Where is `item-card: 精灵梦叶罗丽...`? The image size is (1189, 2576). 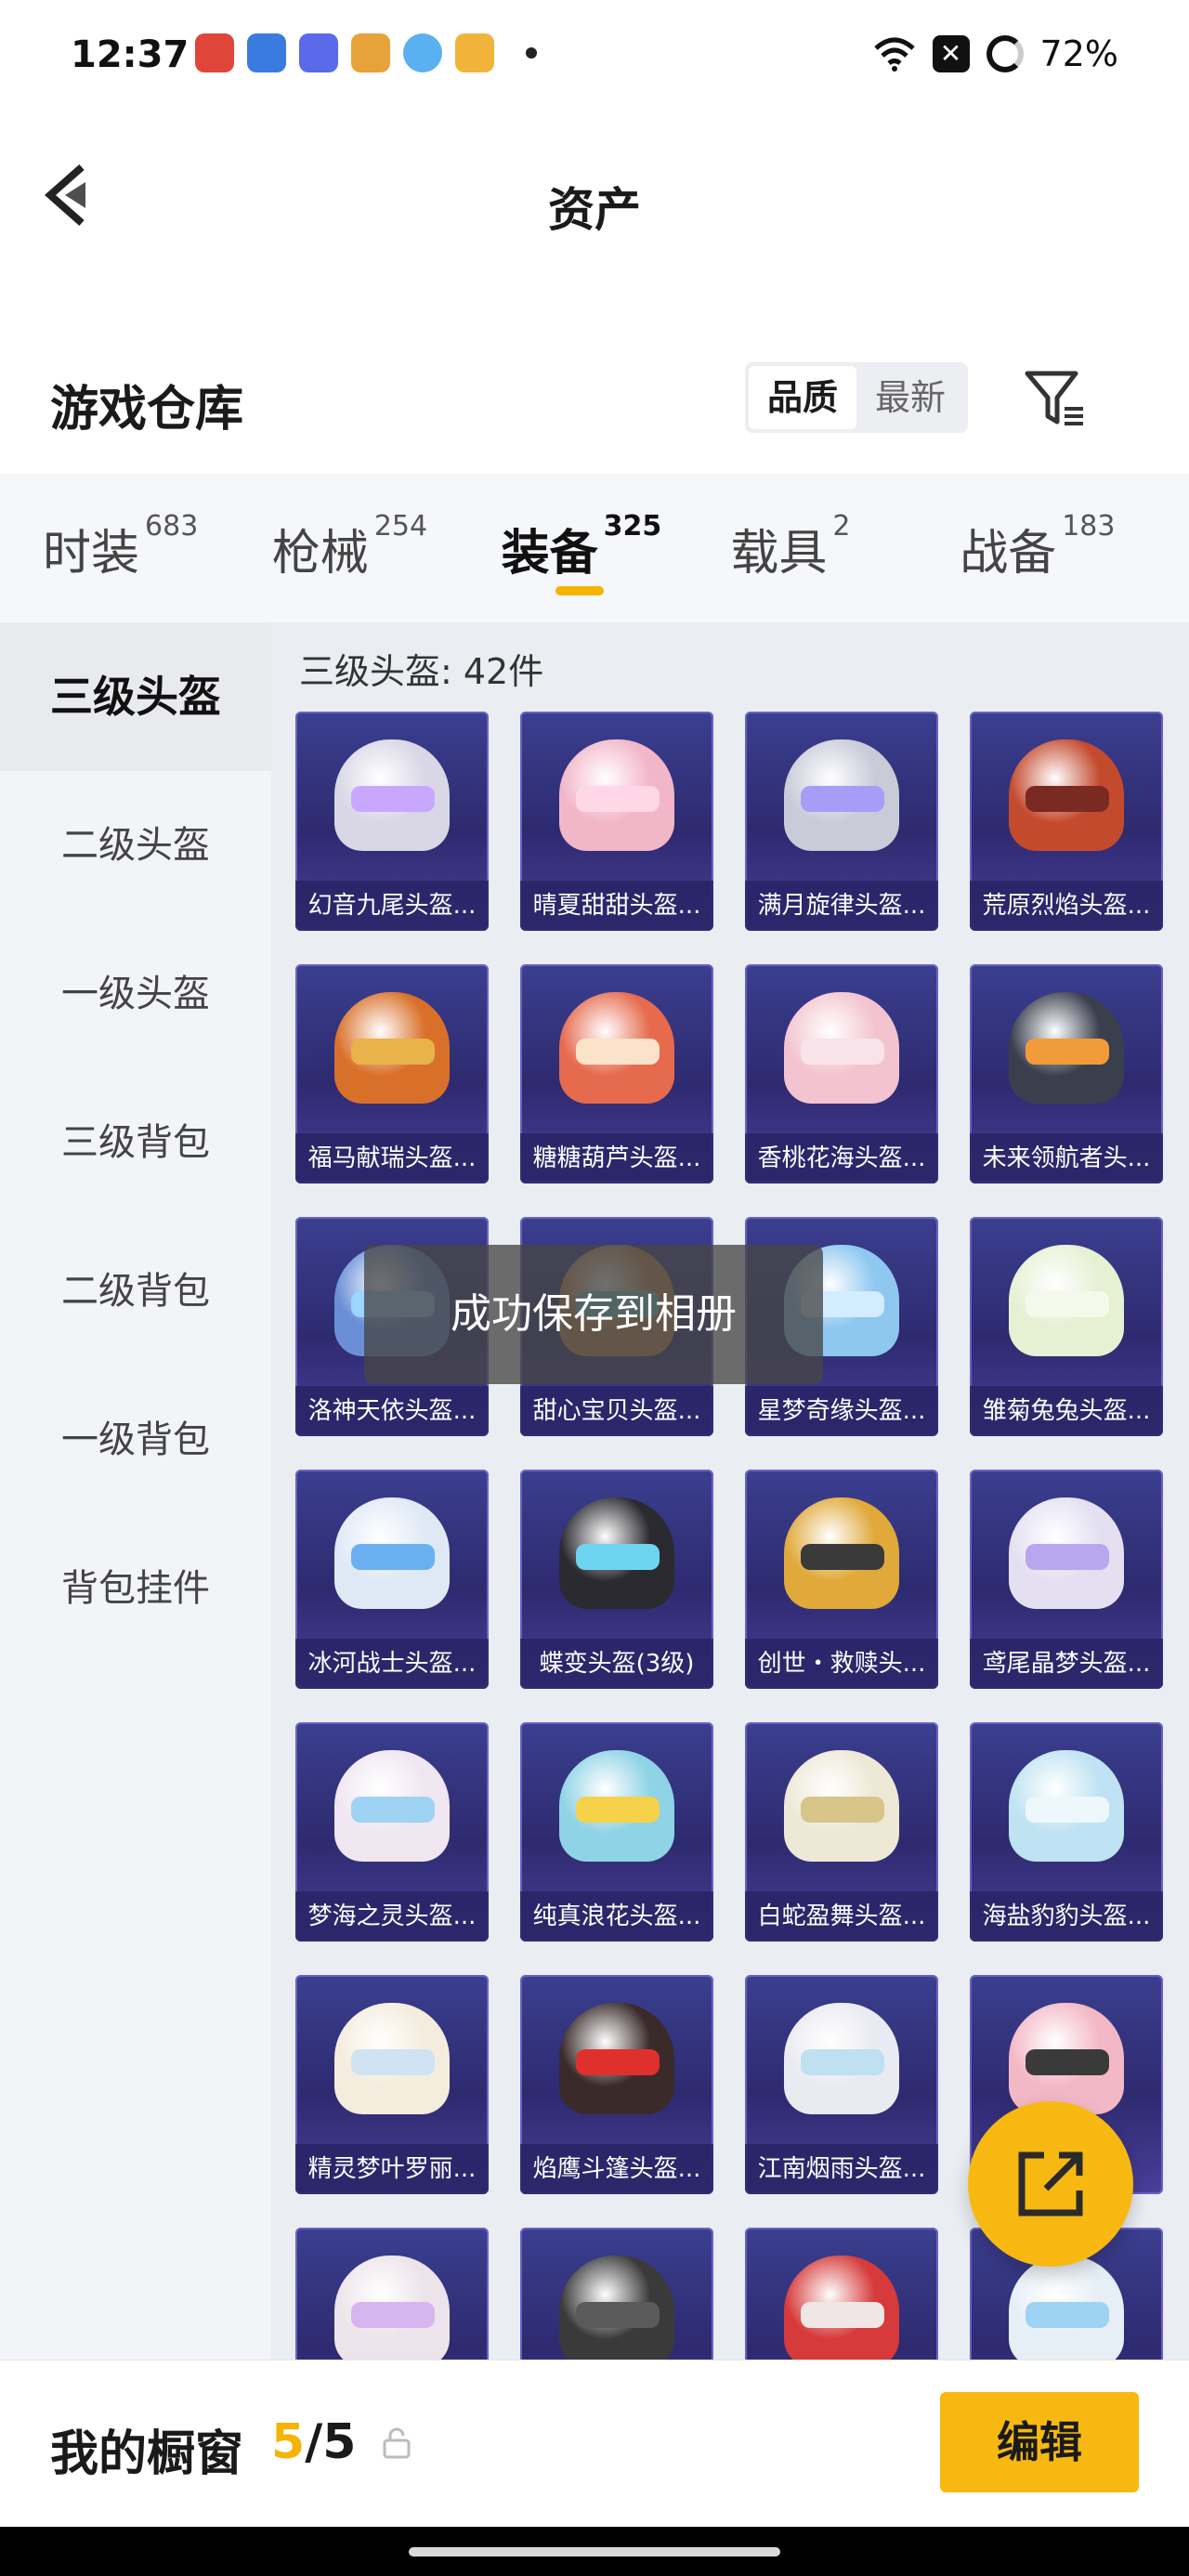 item-card: 精灵梦叶罗丽... is located at coordinates (392, 2085).